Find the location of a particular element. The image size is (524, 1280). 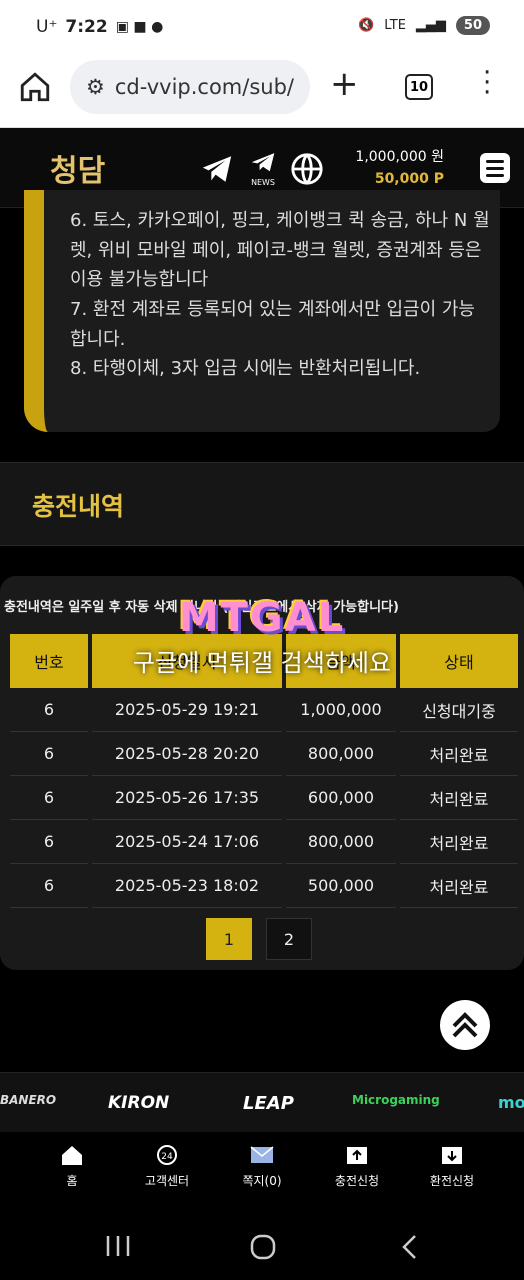

provider-logo: KIRON is located at coordinates (139, 1103).